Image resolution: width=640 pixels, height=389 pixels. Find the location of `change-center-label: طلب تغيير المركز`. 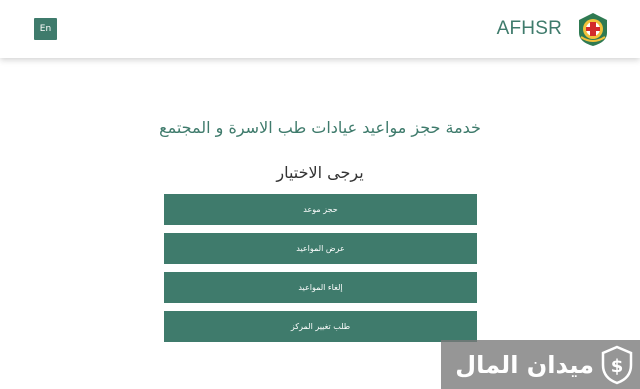

change-center-label: طلب تغيير المركز is located at coordinates (320, 326).